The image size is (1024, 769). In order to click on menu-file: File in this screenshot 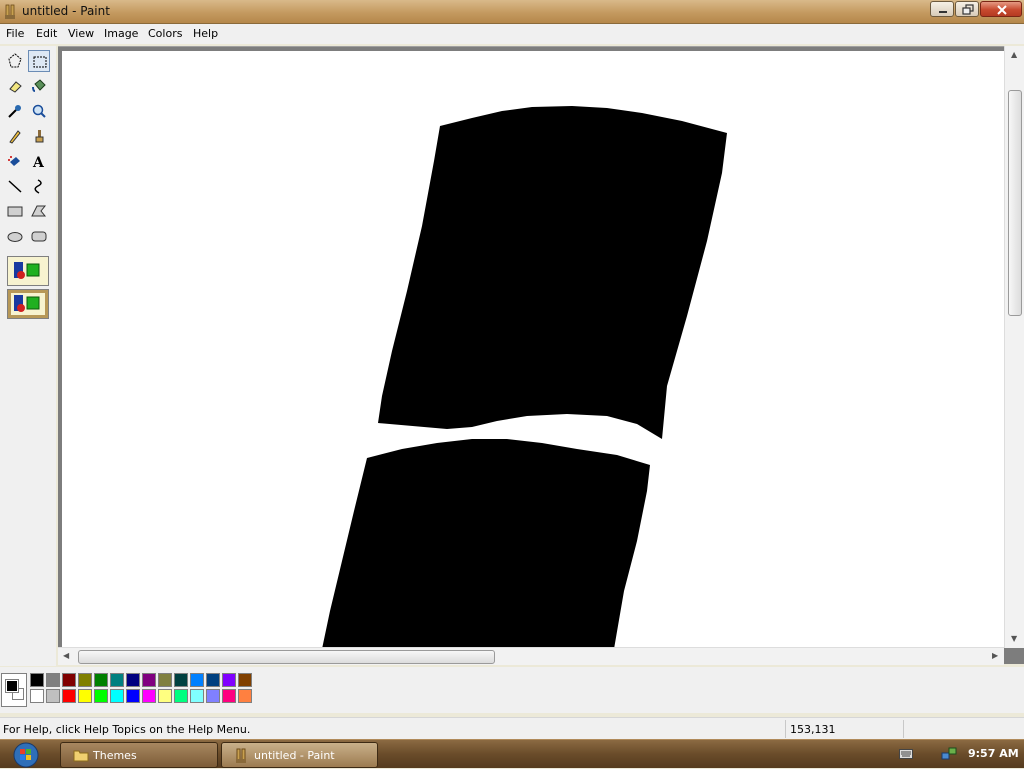, I will do `click(15, 33)`.